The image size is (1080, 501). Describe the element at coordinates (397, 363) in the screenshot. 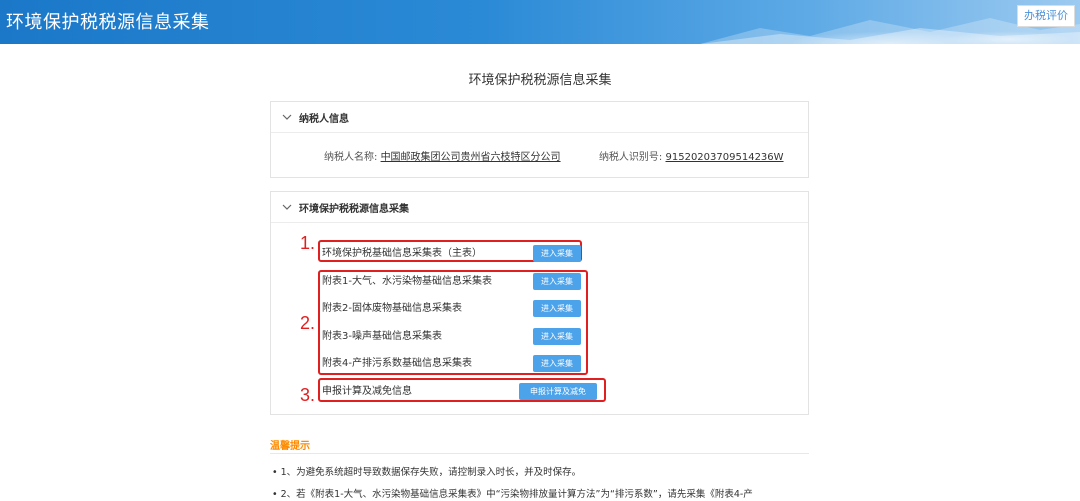

I see `item-attachment-4-label: 附表4-产排污系数基础信息采集表` at that location.